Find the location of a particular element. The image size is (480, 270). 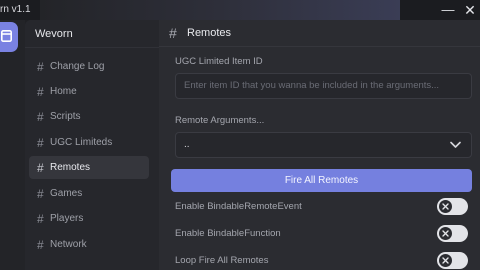

remote-arguments-value: .. is located at coordinates (187, 144).